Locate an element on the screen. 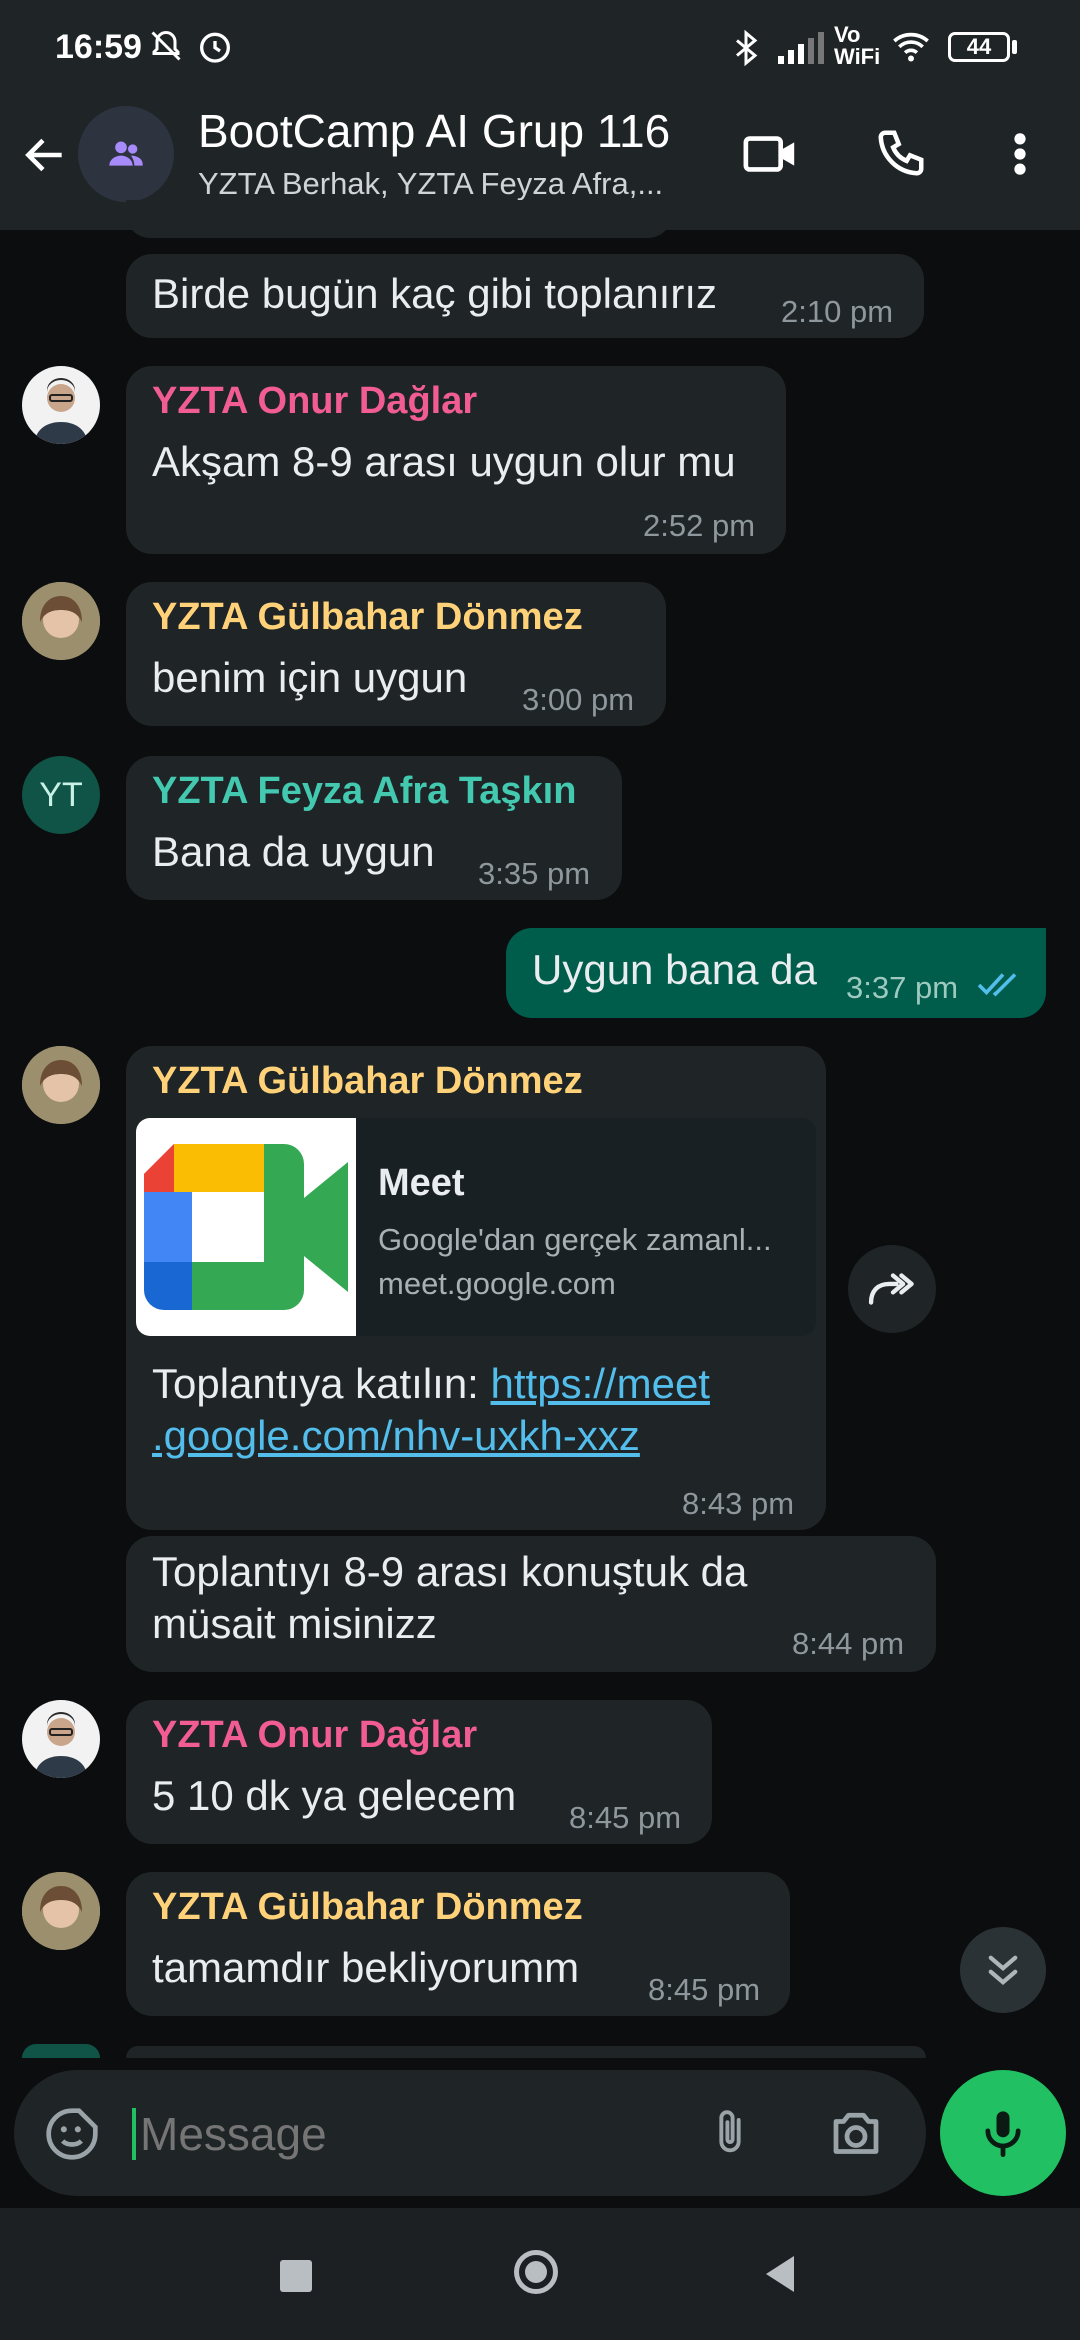 This screenshot has width=1080, height=2340. message-text: Birde bugün kaç gibi toplanırız is located at coordinates (435, 293).